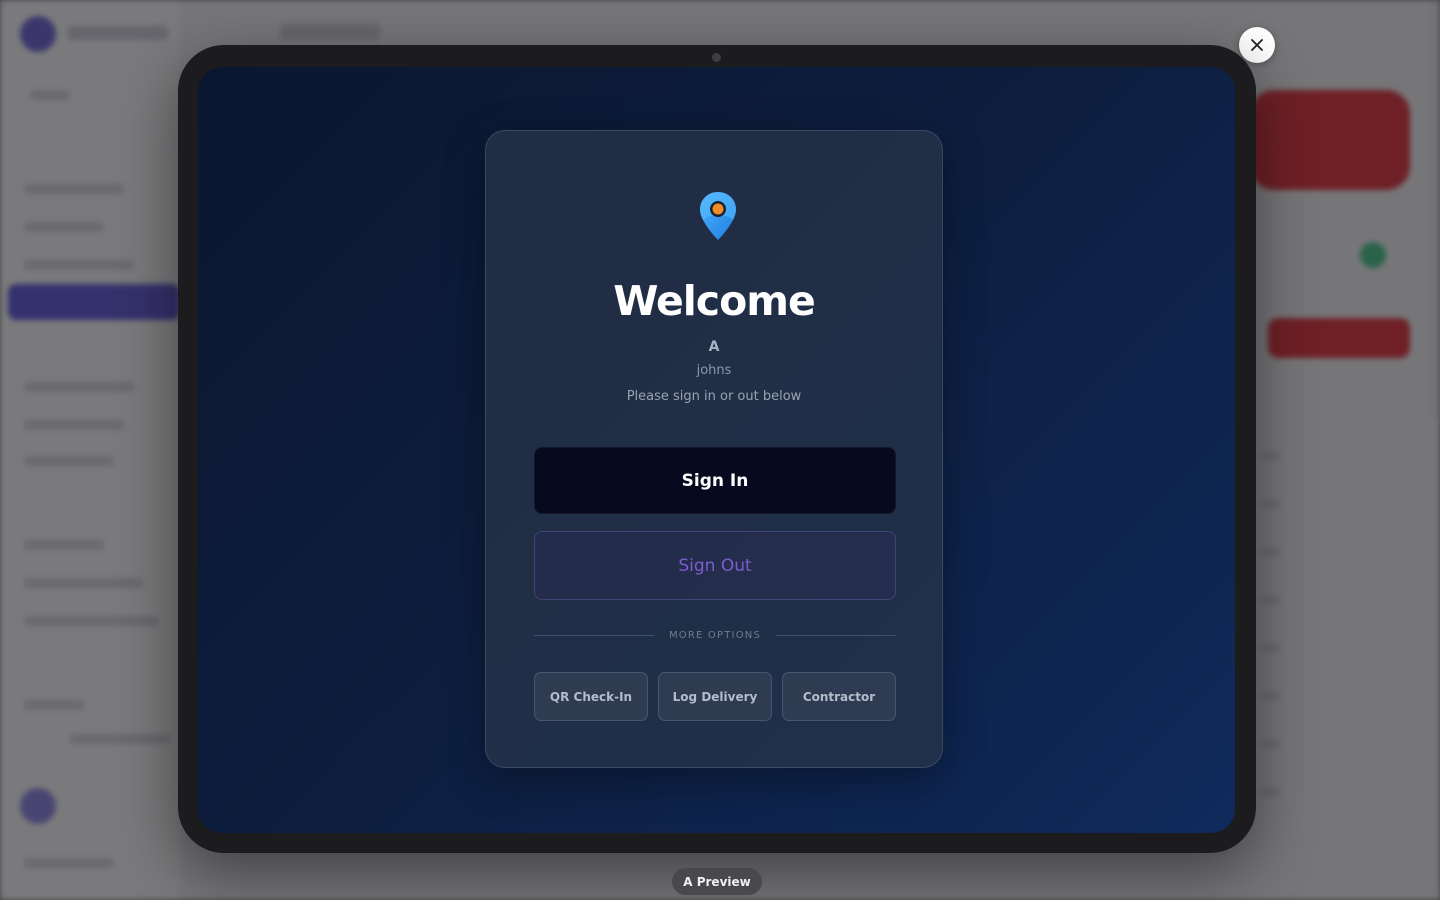  I want to click on close-preview-button, so click(1257, 45).